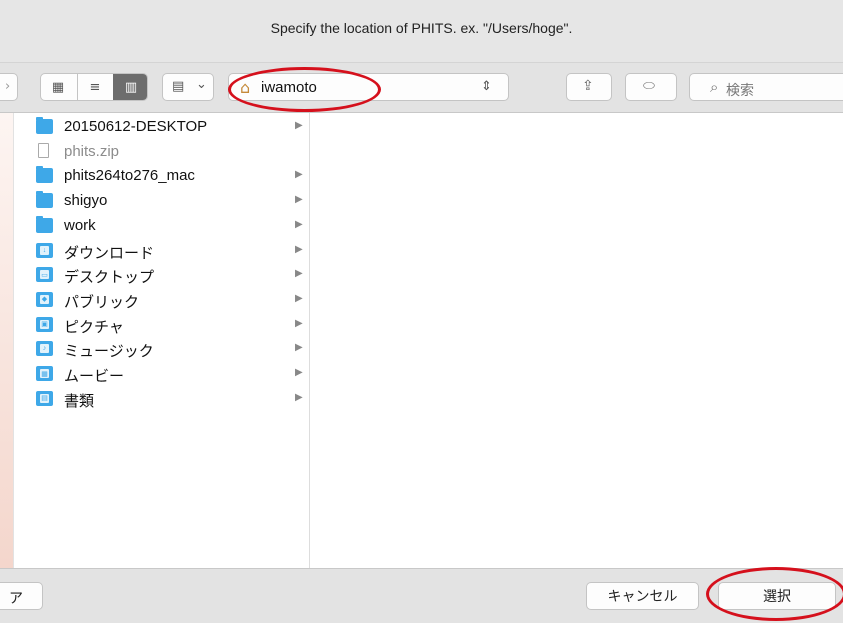 Image resolution: width=843 pixels, height=623 pixels. I want to click on special-folder-glyph: ↓, so click(44, 250).